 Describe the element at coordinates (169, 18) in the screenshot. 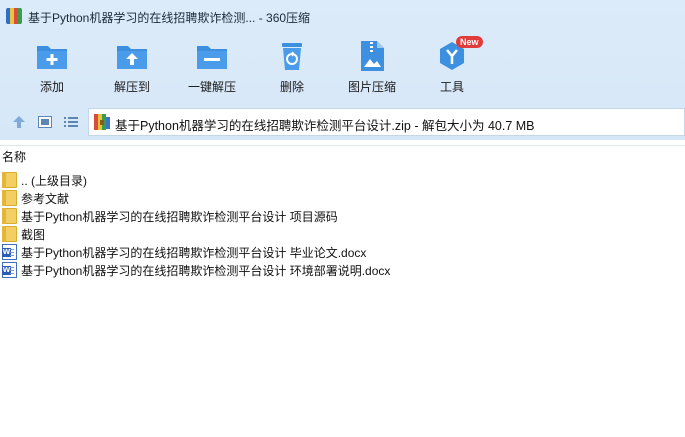

I see `window-title: 基于Python机器学习的在线招聘欺诈检测... - 360压缩` at that location.